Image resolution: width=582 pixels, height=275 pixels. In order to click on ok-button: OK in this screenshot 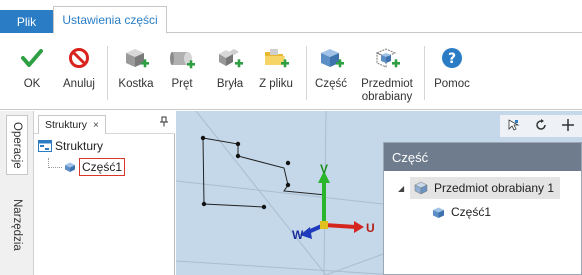, I will do `click(32, 72)`.